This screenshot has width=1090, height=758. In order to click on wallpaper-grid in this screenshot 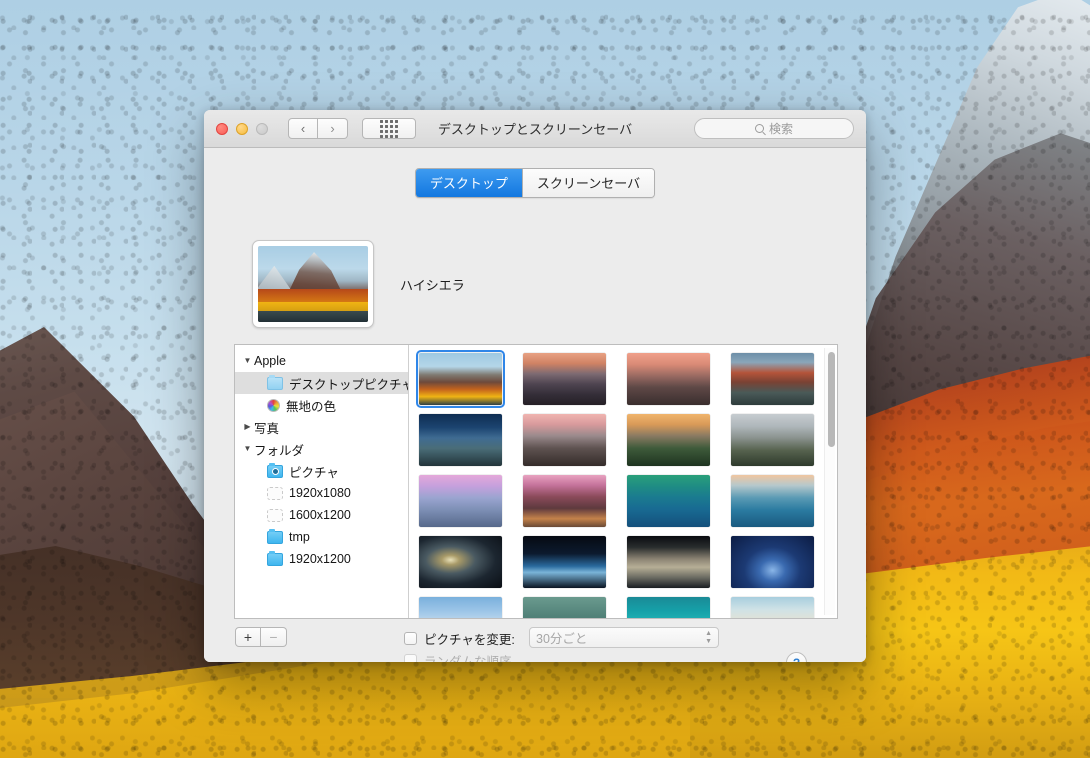, I will do `click(616, 481)`.